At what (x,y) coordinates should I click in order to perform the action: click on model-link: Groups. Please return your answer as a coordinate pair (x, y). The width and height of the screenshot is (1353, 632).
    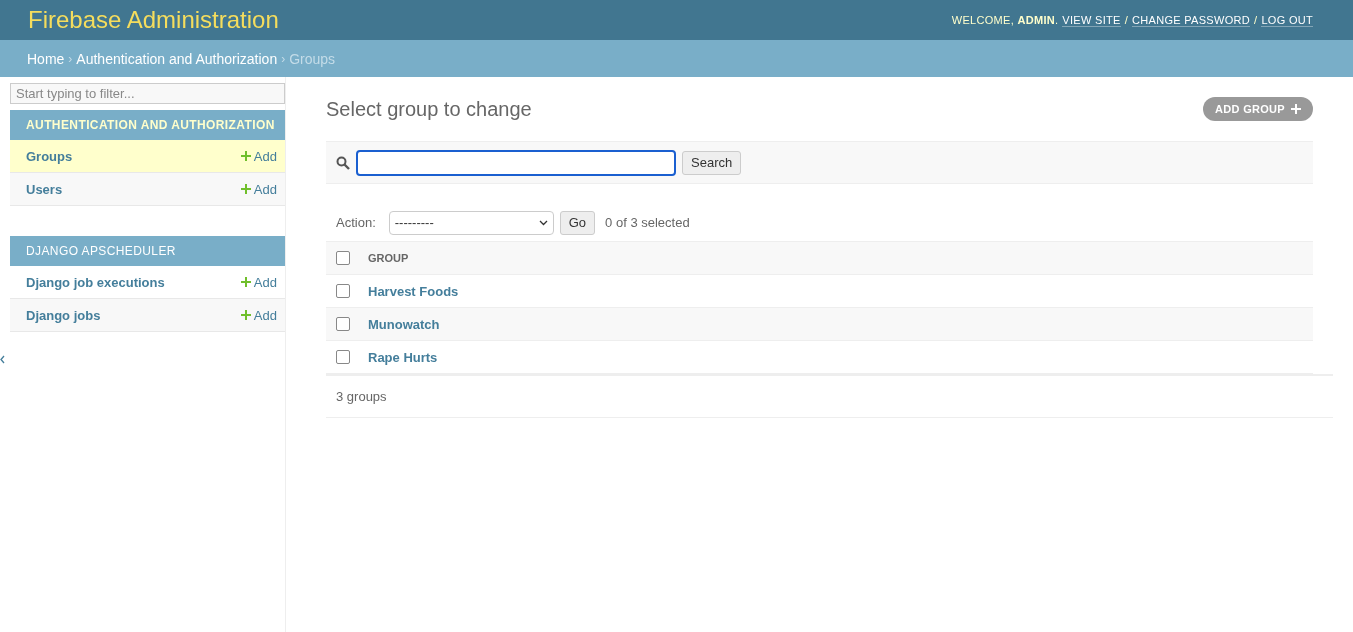
    Looking at the image, I should click on (49, 156).